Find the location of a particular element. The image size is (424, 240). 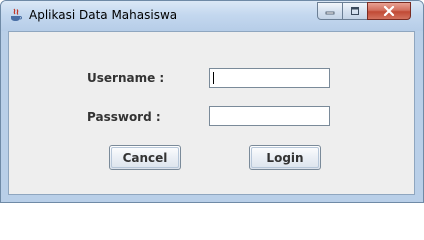

username-field is located at coordinates (269, 78).